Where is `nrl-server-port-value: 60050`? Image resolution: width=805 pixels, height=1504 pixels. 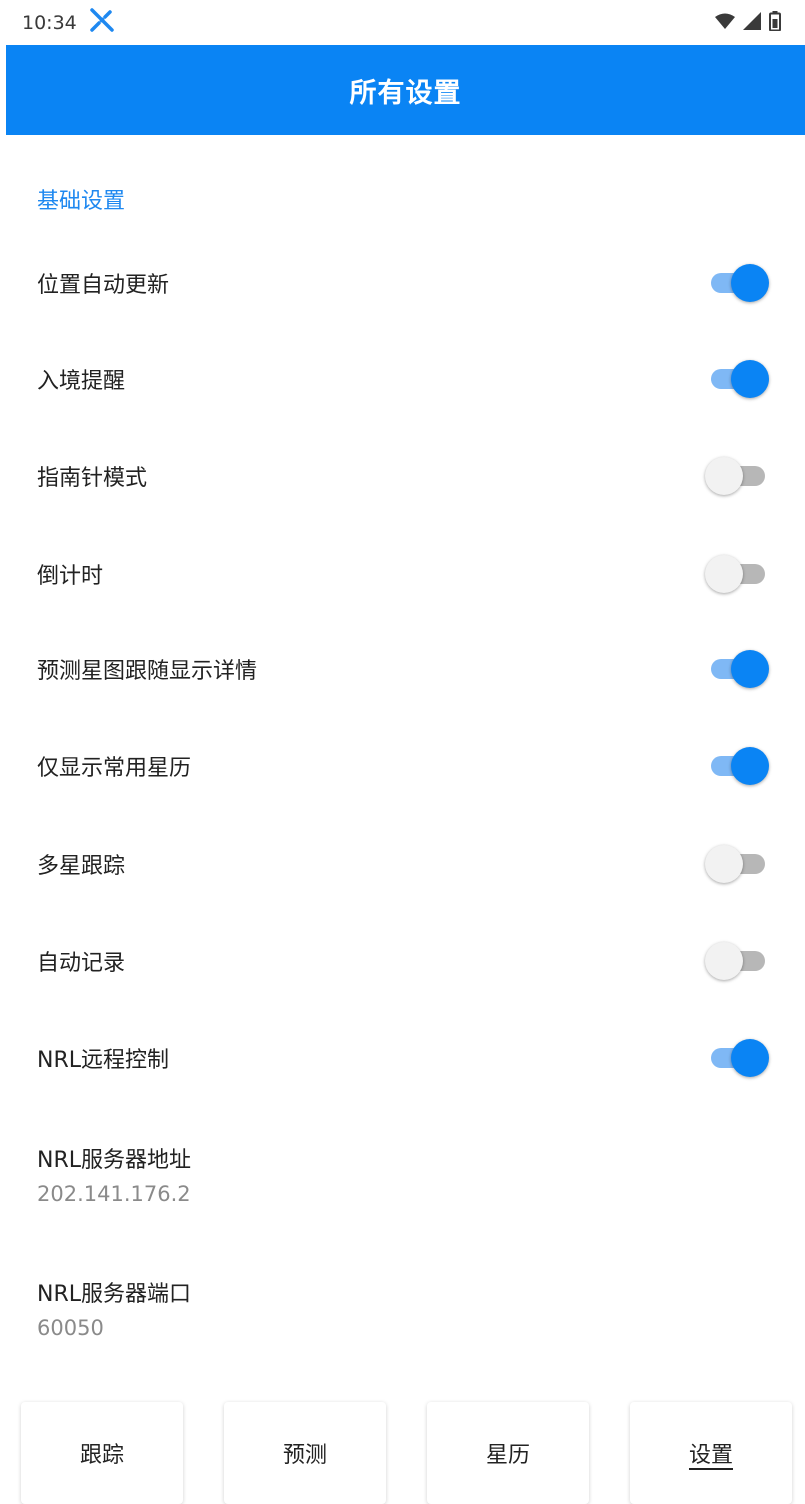
nrl-server-port-value: 60050 is located at coordinates (70, 1328).